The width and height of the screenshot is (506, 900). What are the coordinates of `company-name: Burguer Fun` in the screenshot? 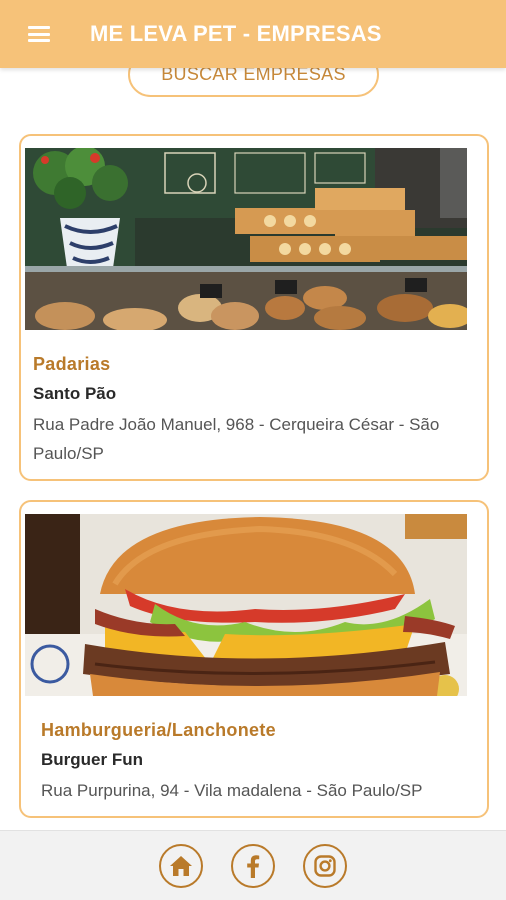 It's located at (92, 759).